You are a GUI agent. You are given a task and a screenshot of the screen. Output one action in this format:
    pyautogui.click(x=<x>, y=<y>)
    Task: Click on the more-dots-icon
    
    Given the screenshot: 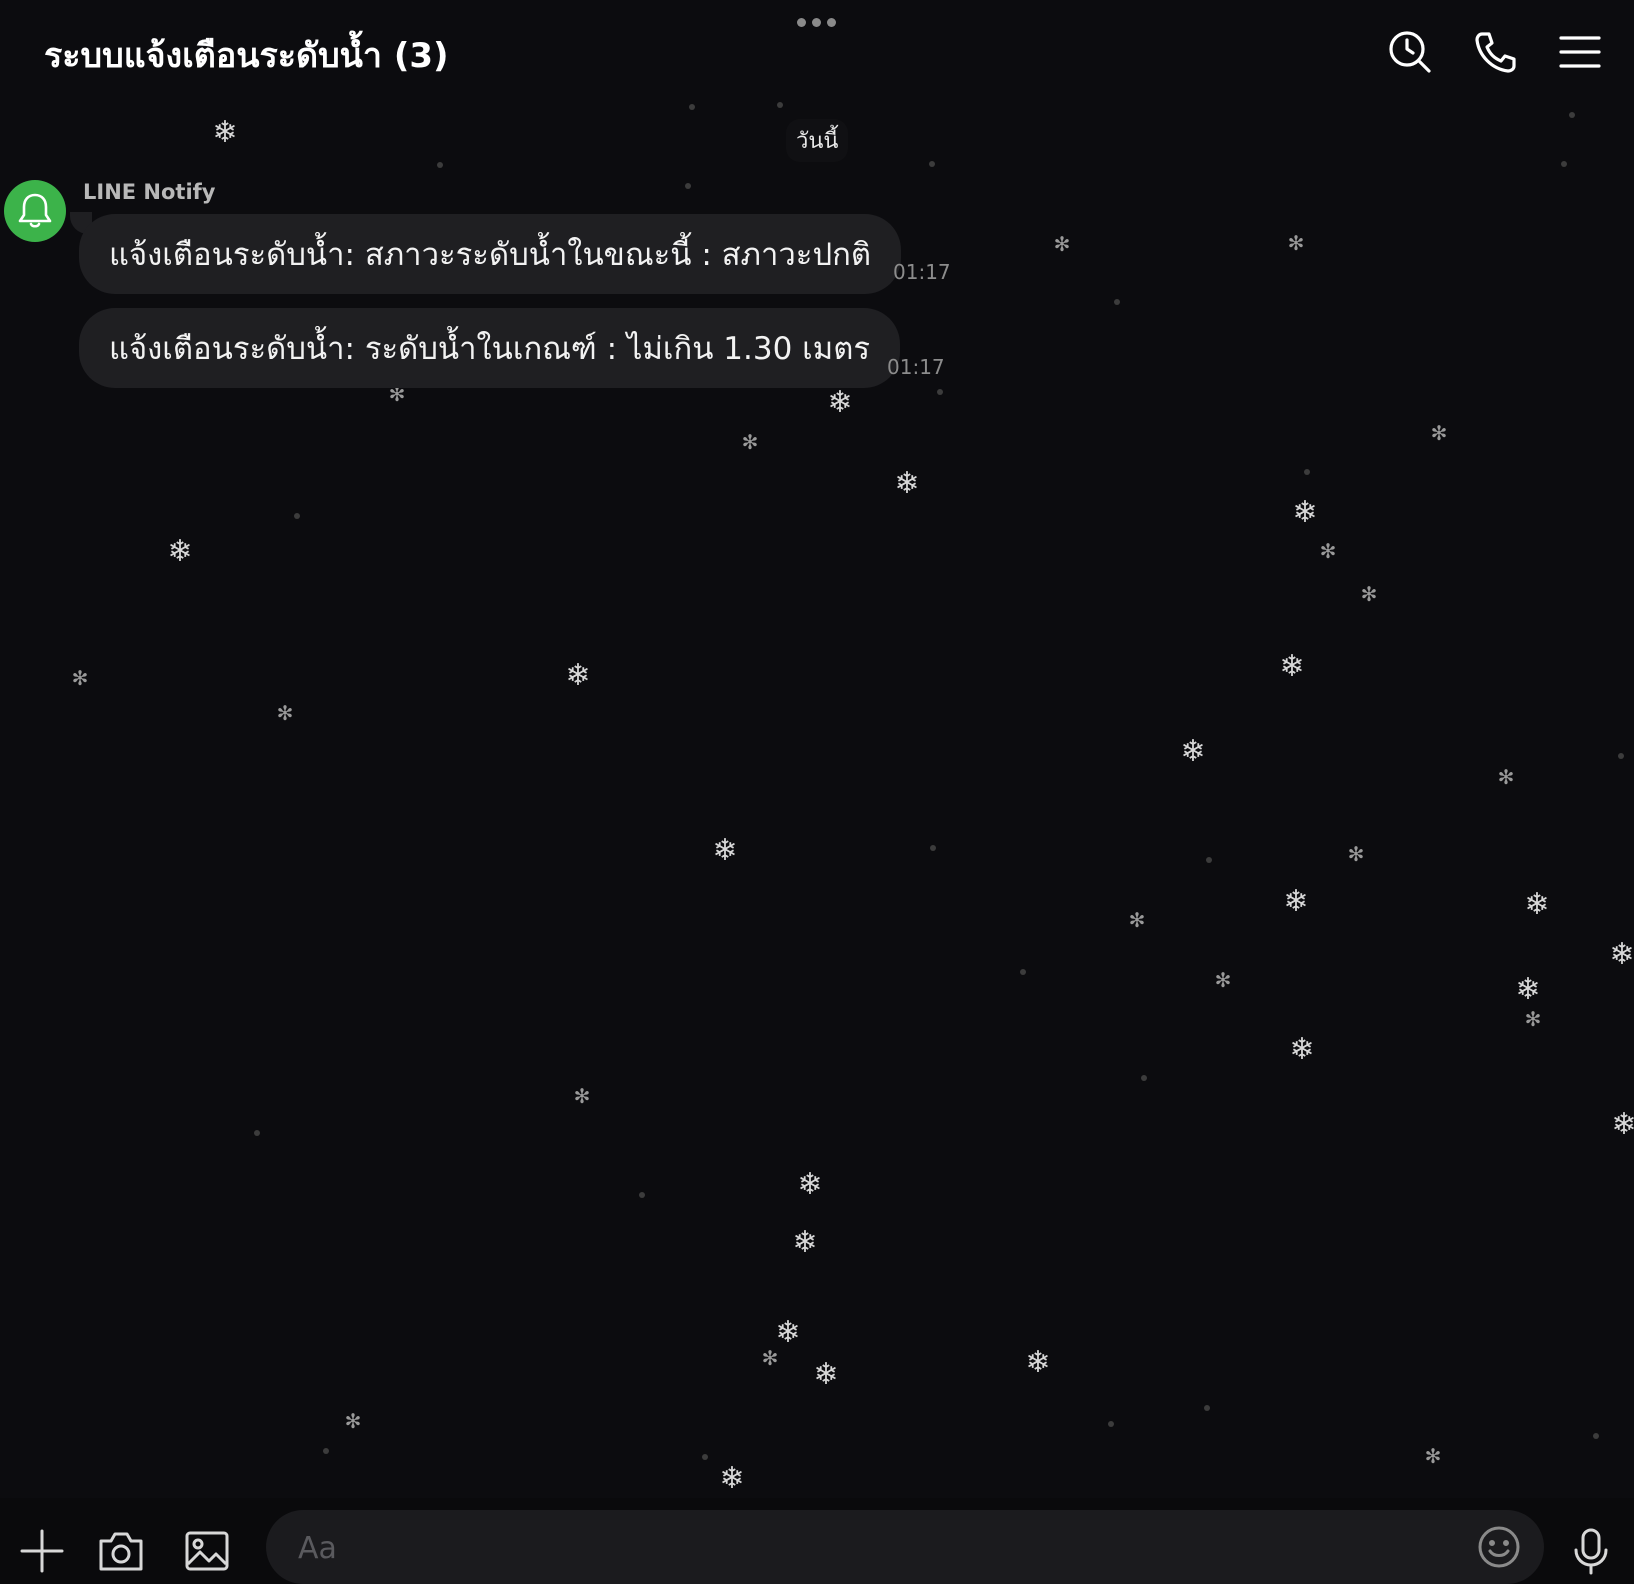 What is the action you would take?
    pyautogui.click(x=816, y=22)
    